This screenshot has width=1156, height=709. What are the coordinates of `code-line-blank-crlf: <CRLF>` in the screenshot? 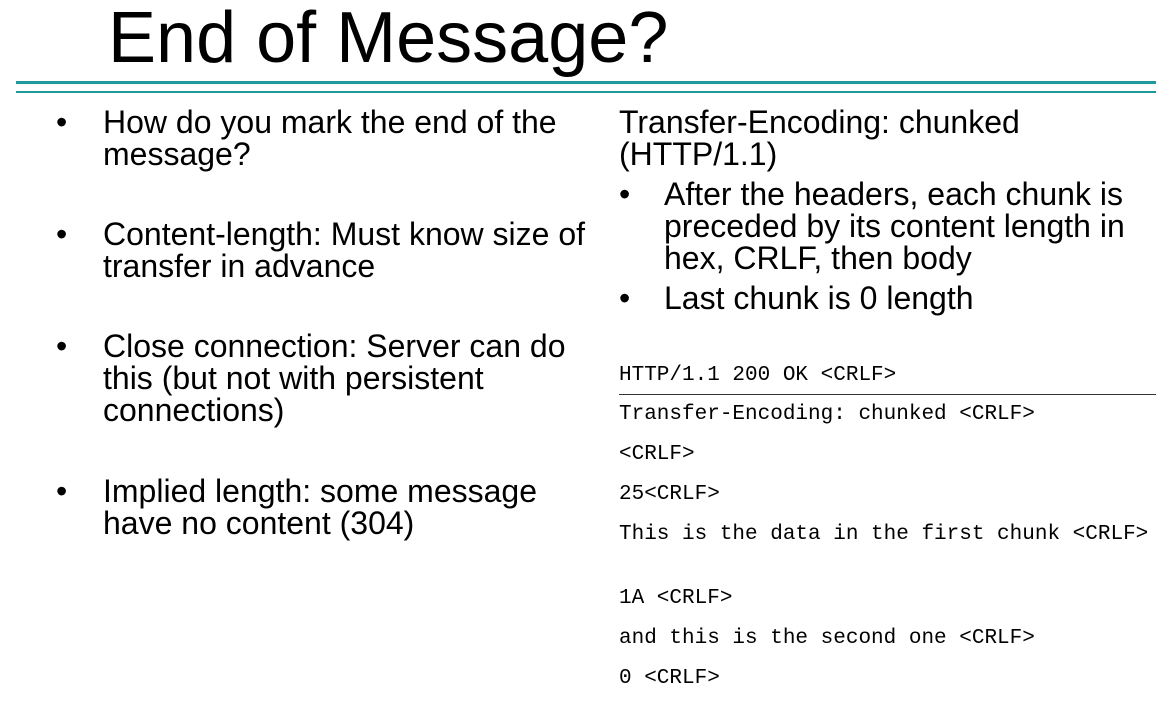 It's located at (657, 454).